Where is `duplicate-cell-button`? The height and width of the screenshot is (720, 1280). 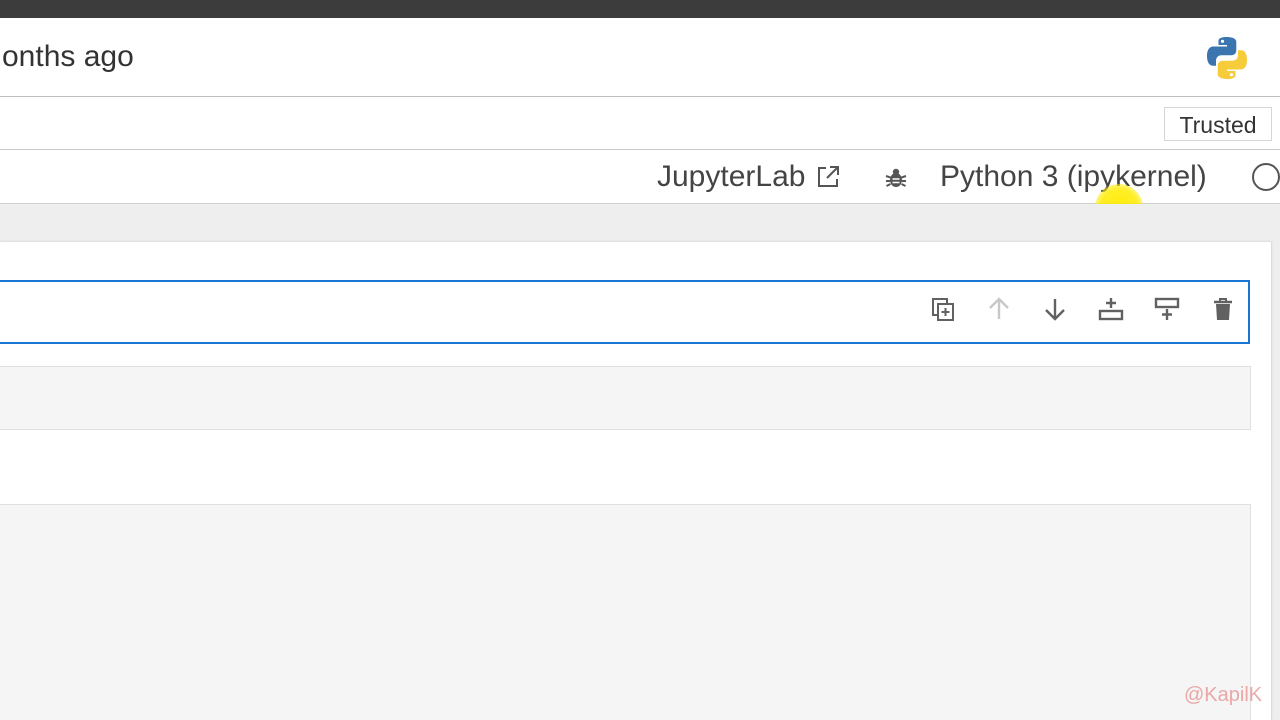
duplicate-cell-button is located at coordinates (943, 309).